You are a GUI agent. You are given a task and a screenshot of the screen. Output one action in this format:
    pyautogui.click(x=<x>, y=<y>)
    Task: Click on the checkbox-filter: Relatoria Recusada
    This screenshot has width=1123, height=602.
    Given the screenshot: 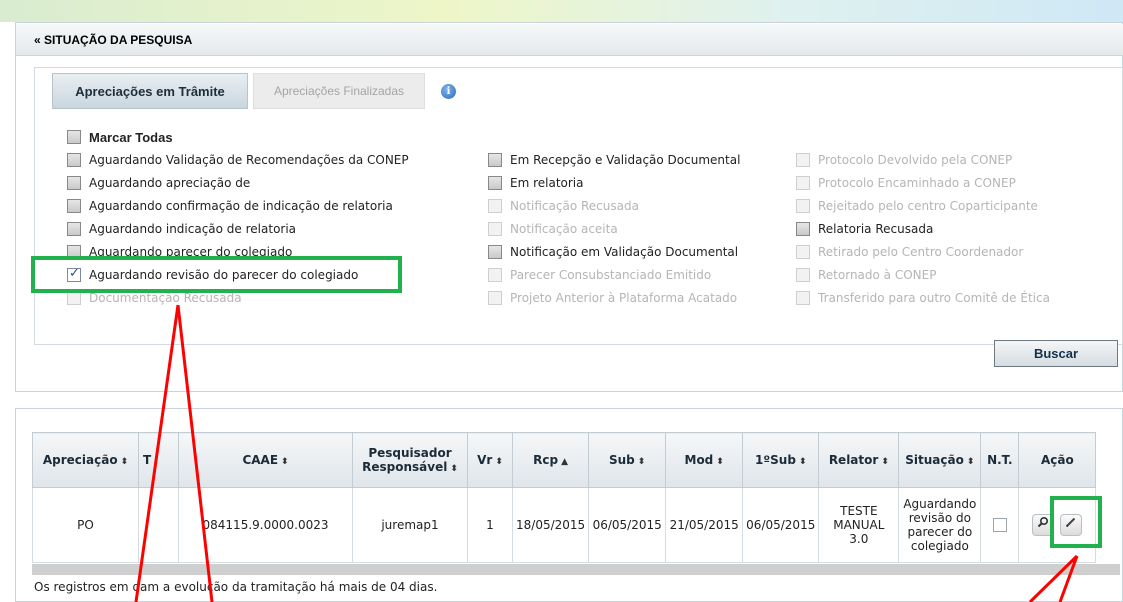 What is the action you would take?
    pyautogui.click(x=864, y=229)
    